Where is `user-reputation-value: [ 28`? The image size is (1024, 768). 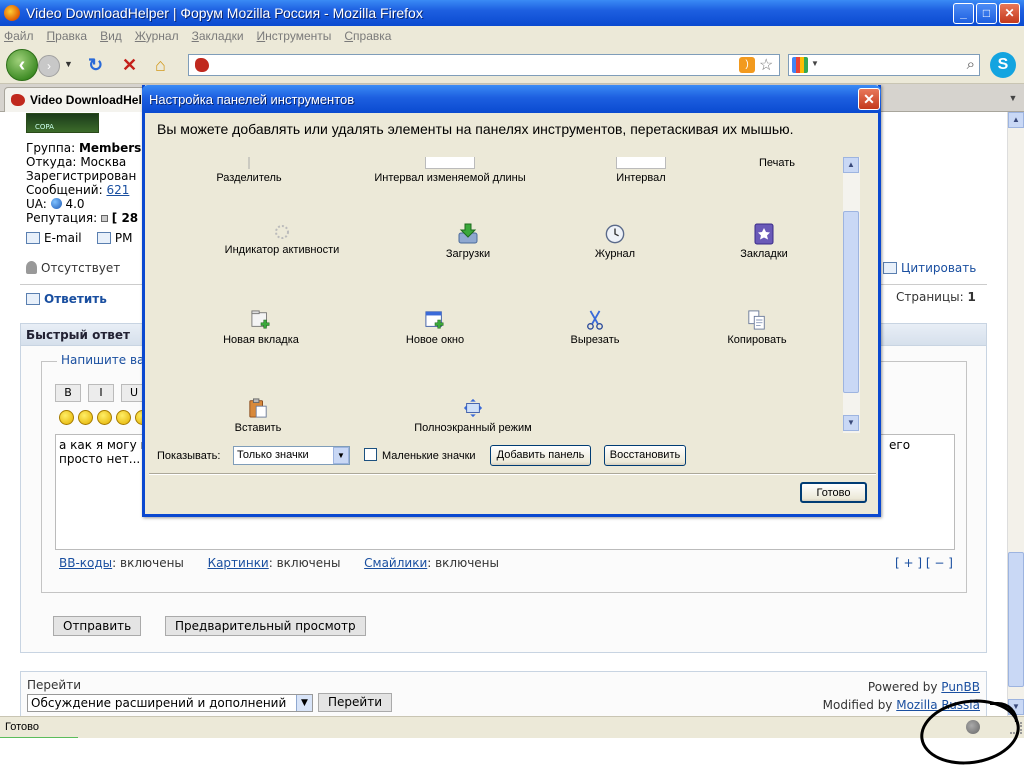 user-reputation-value: [ 28 is located at coordinates (125, 218).